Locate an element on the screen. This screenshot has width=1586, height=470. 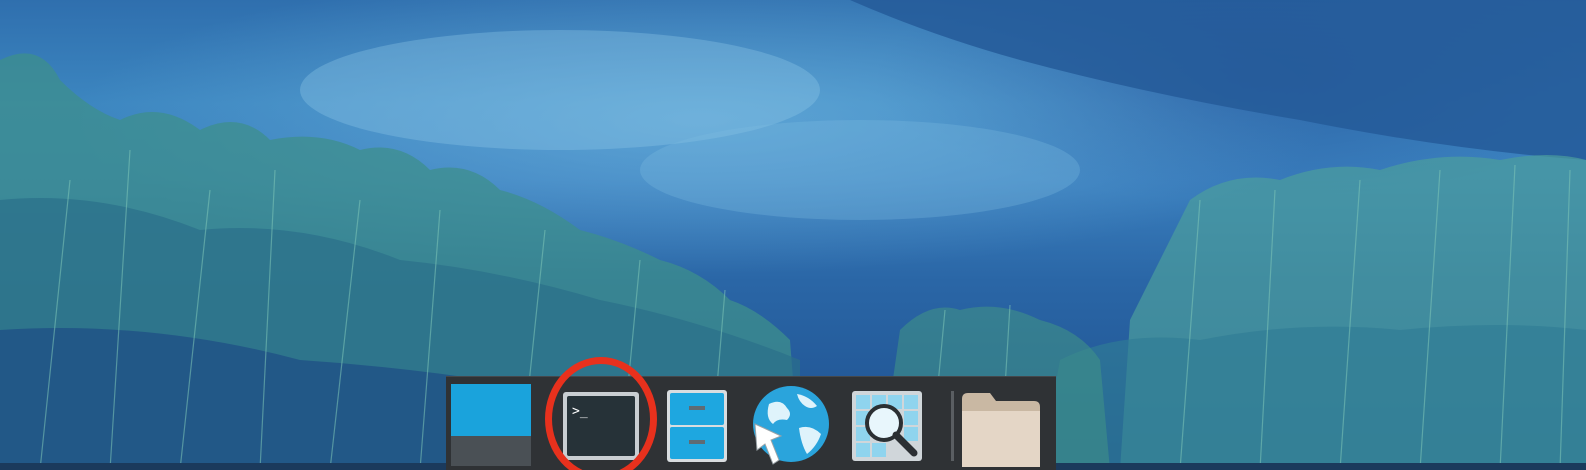
globe-cursor-icon is located at coordinates (791, 425).